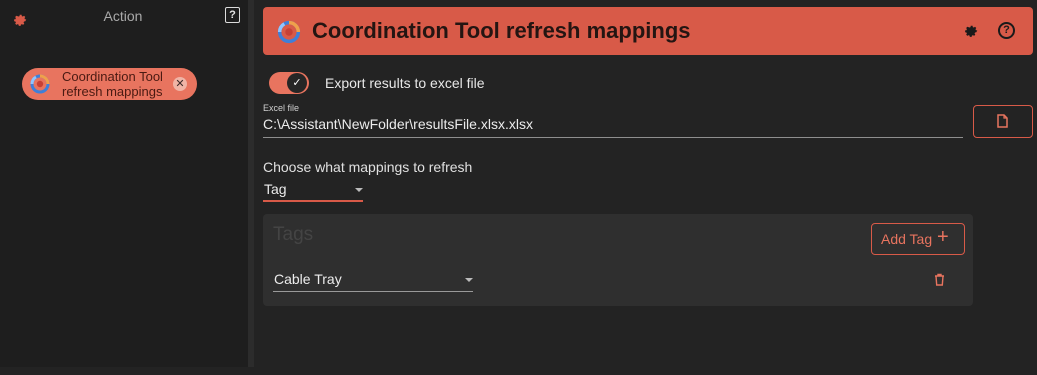 This screenshot has width=1037, height=375. I want to click on page-title: Coordination Tool refresh mappings, so click(501, 30).